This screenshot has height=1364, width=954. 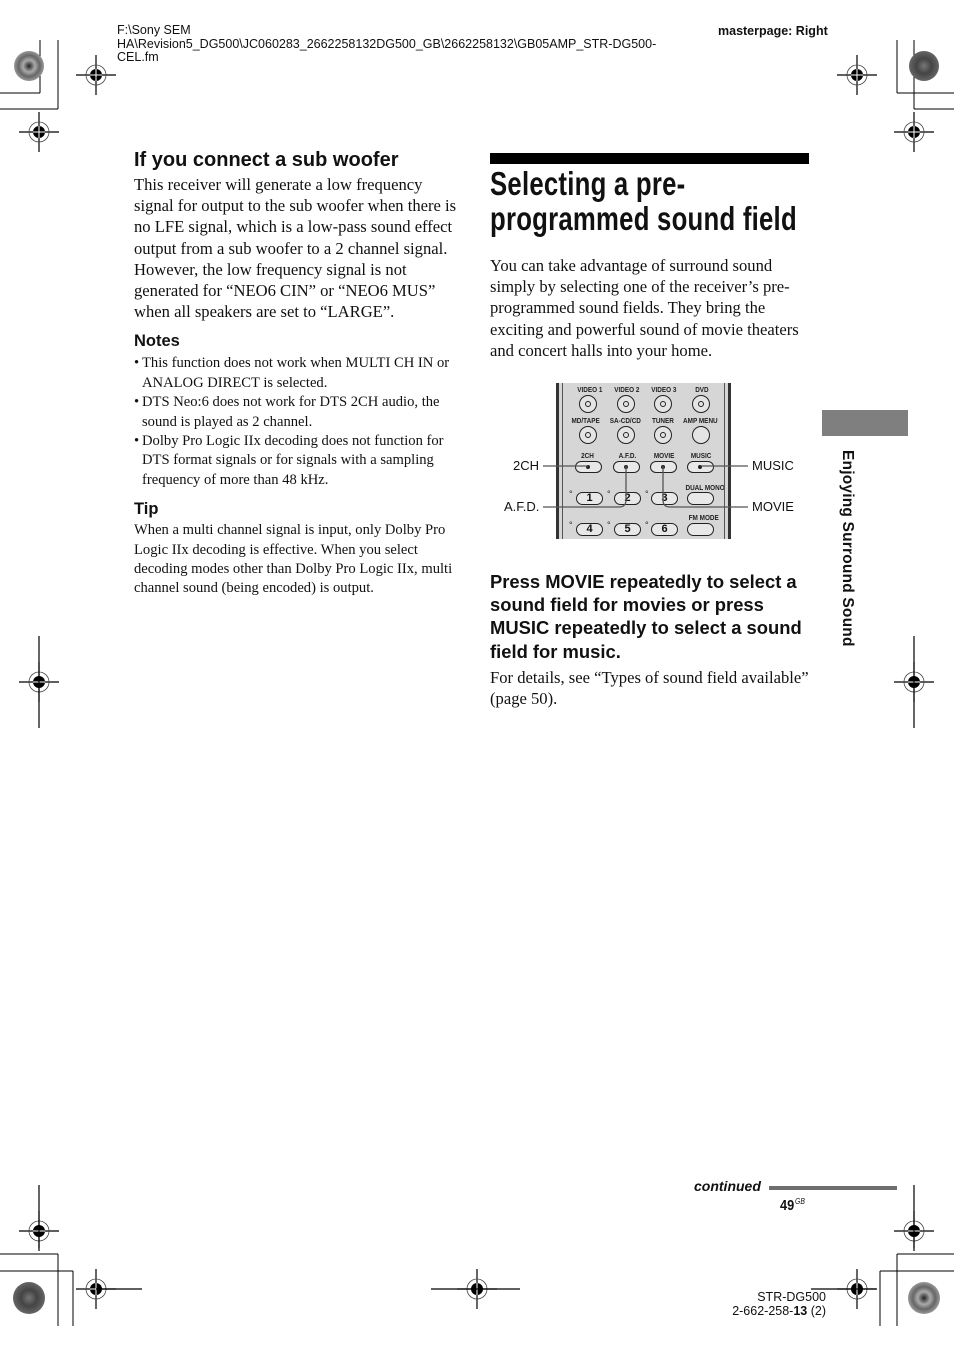 I want to click on model-code: STR-DG500 2-662-258-13 (2), so click(x=763, y=1304).